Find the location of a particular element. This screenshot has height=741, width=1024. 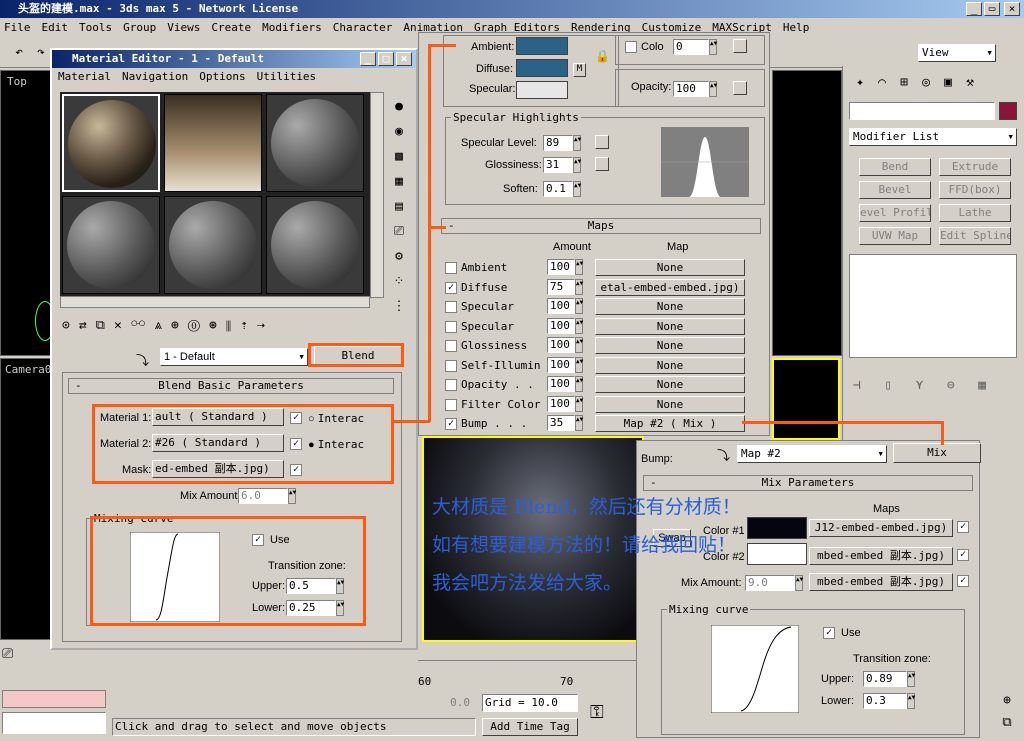

uv-tiling-icon: ▦ is located at coordinates (399, 181).